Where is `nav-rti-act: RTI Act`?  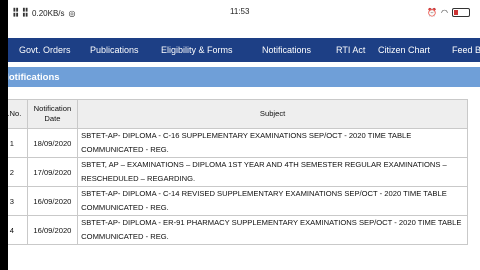
nav-rti-act: RTI Act is located at coordinates (350, 50).